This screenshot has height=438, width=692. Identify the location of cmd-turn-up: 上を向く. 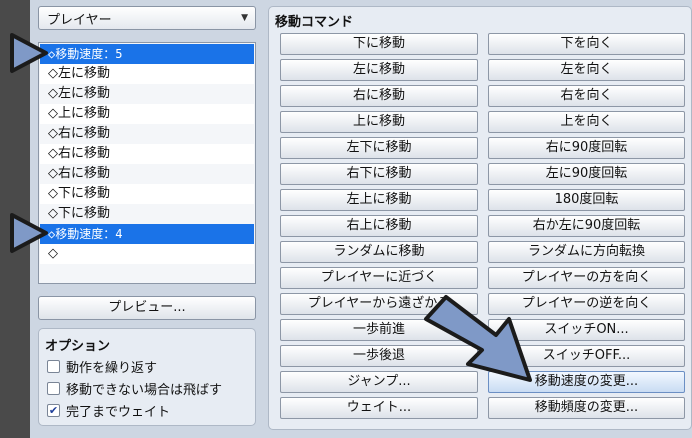
(586, 122).